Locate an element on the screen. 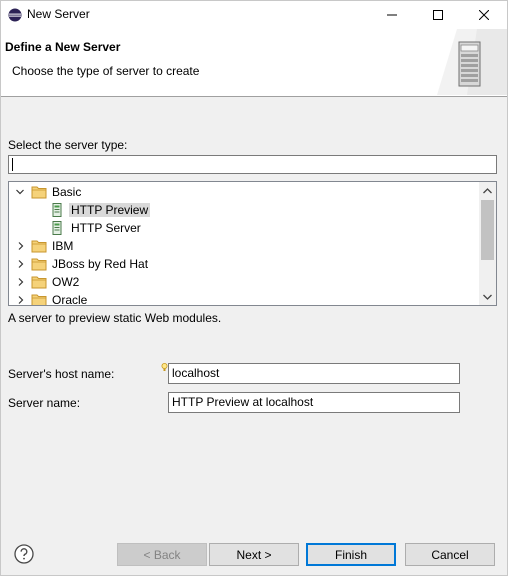  tree-scrollbar is located at coordinates (487, 243).